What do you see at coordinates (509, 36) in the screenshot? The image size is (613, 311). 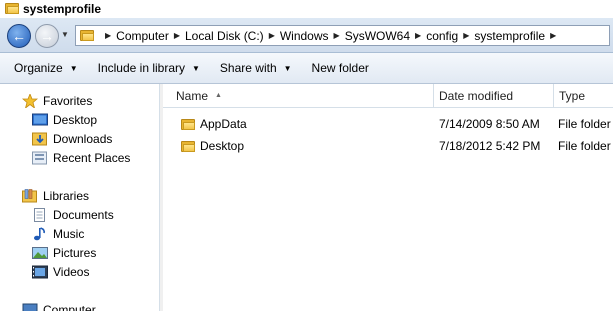 I see `breadcrumb-systemprofile: systemprofile` at bounding box center [509, 36].